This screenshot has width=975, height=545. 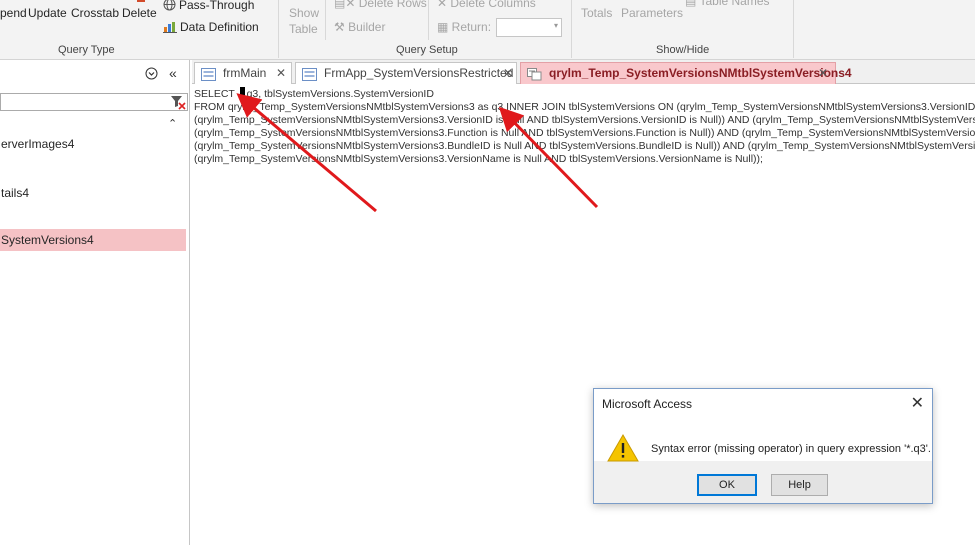 I want to click on table-names-button: ▤ Table Names, so click(x=727, y=4).